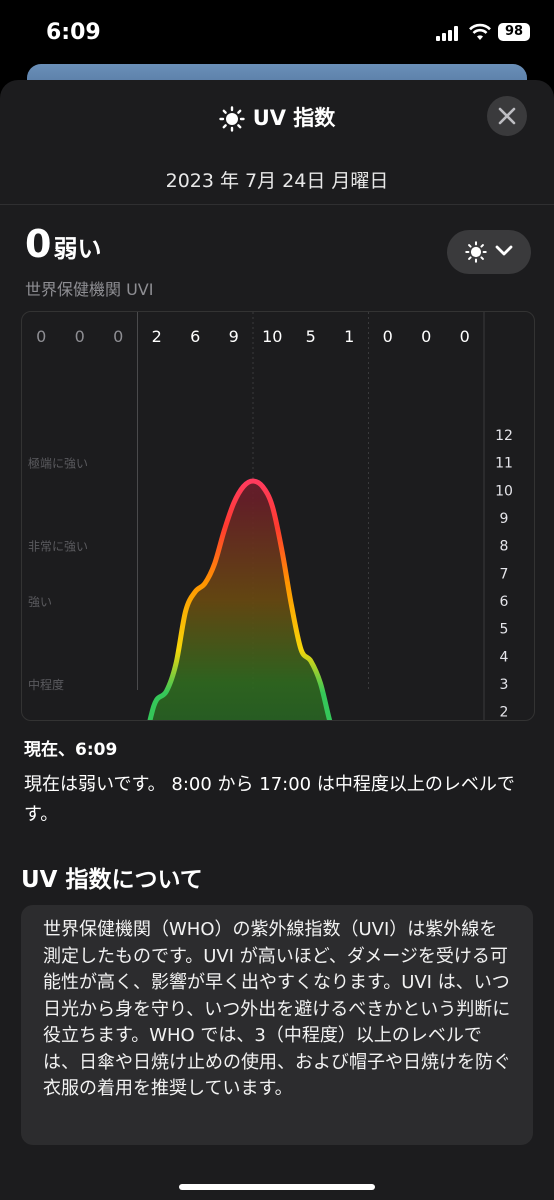 This screenshot has width=554, height=1200. I want to click on current-uv: 0弱い, so click(63, 244).